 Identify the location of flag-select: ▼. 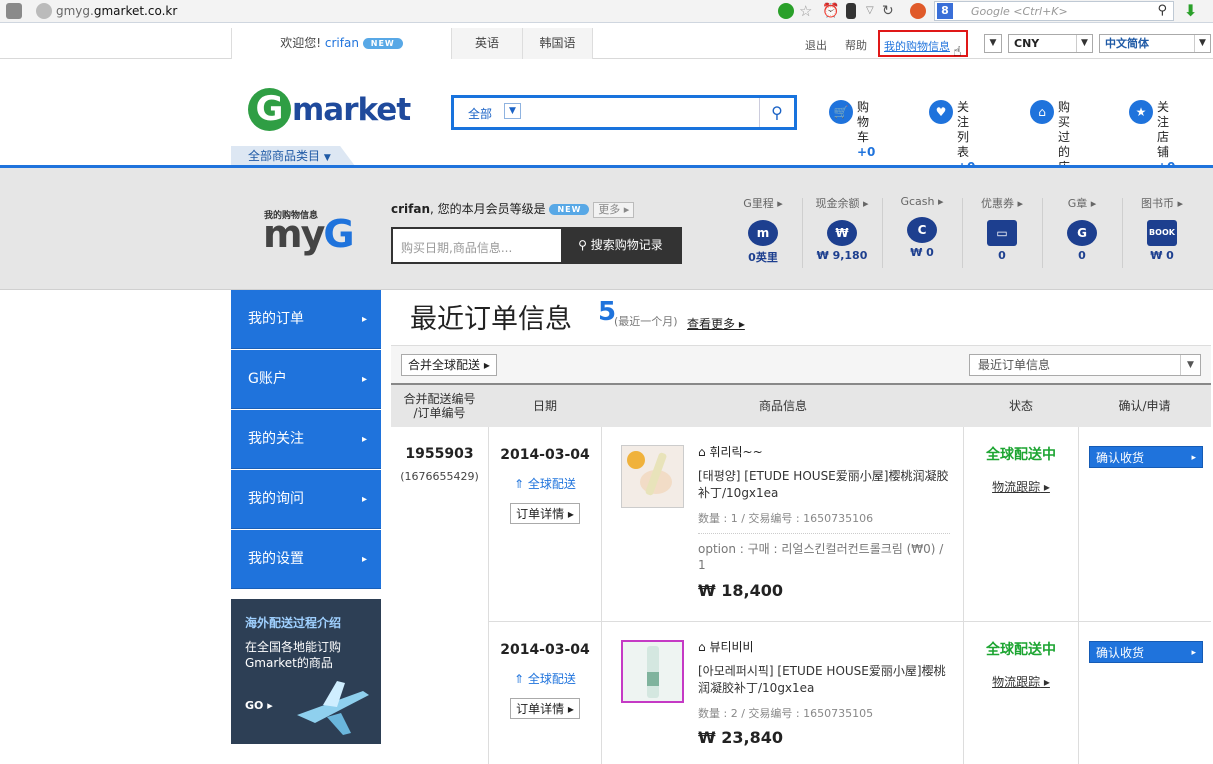
(993, 43).